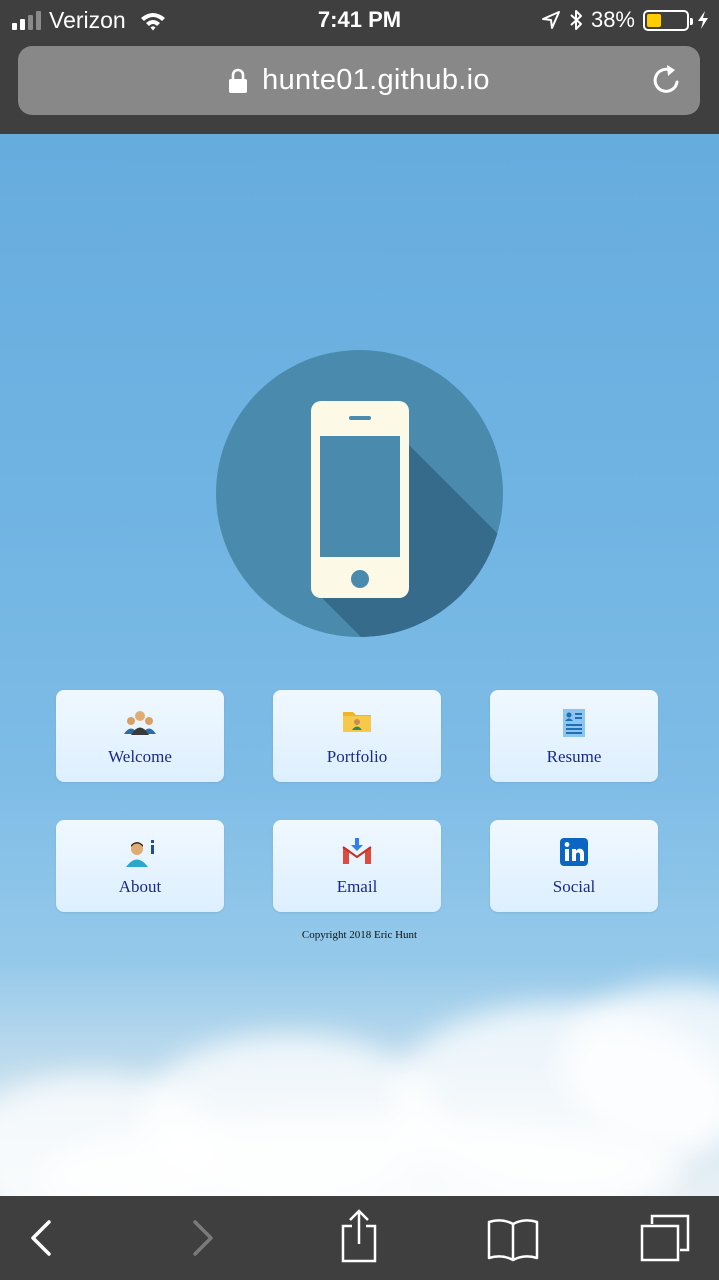 The width and height of the screenshot is (719, 1280). I want to click on charging-bolt-icon, so click(703, 20).